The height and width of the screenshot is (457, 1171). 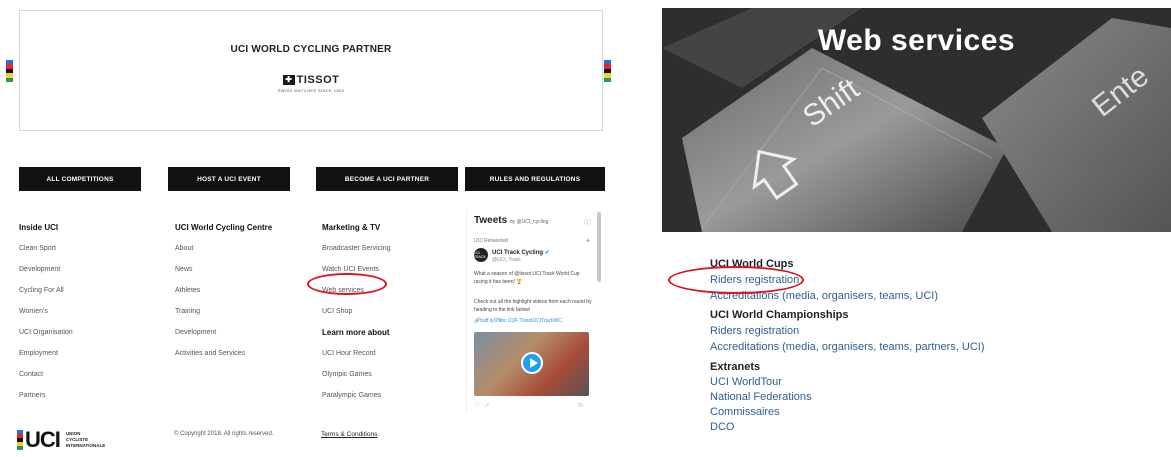 I want to click on link-wch-riders-registration: Riders registration, so click(x=754, y=331).